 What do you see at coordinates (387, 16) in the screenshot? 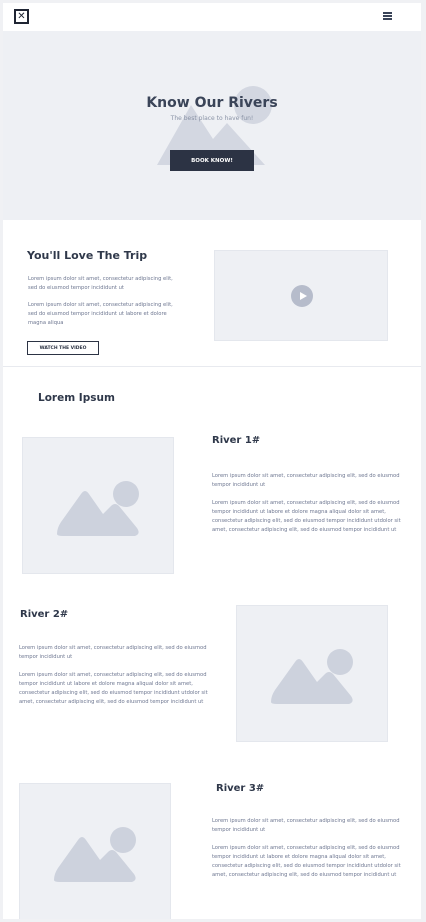
I see `hamburger-menu-icon` at bounding box center [387, 16].